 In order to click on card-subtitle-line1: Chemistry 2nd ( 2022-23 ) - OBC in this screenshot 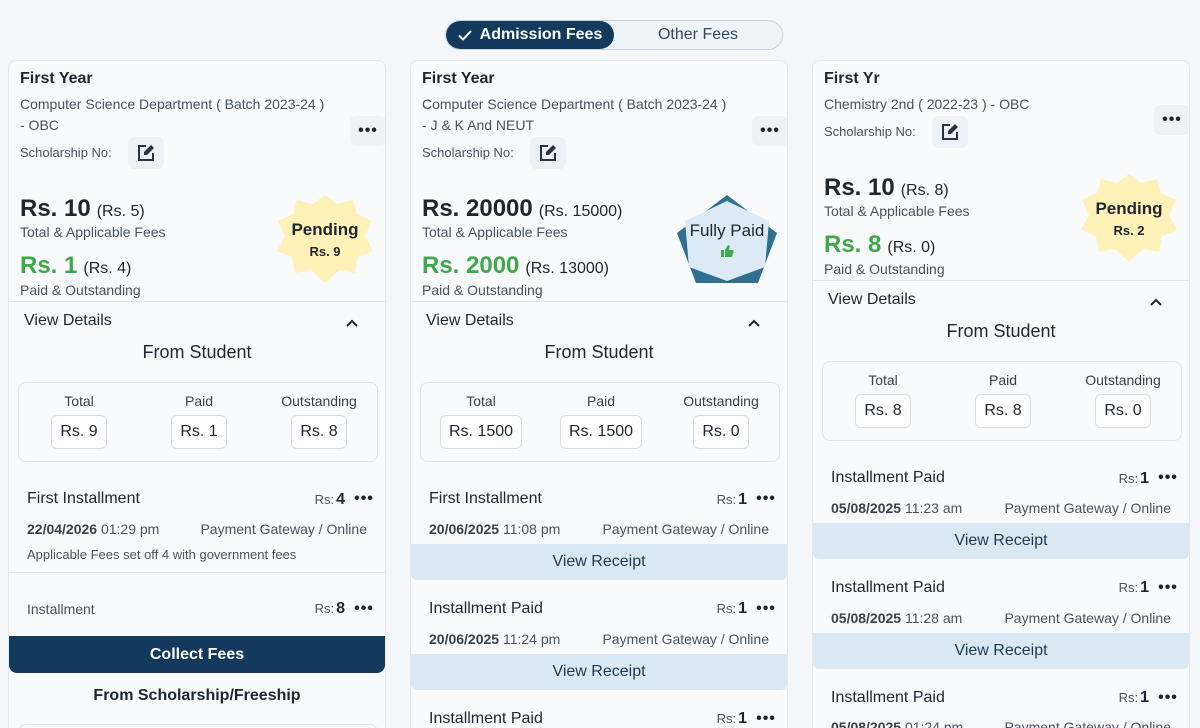, I will do `click(927, 104)`.